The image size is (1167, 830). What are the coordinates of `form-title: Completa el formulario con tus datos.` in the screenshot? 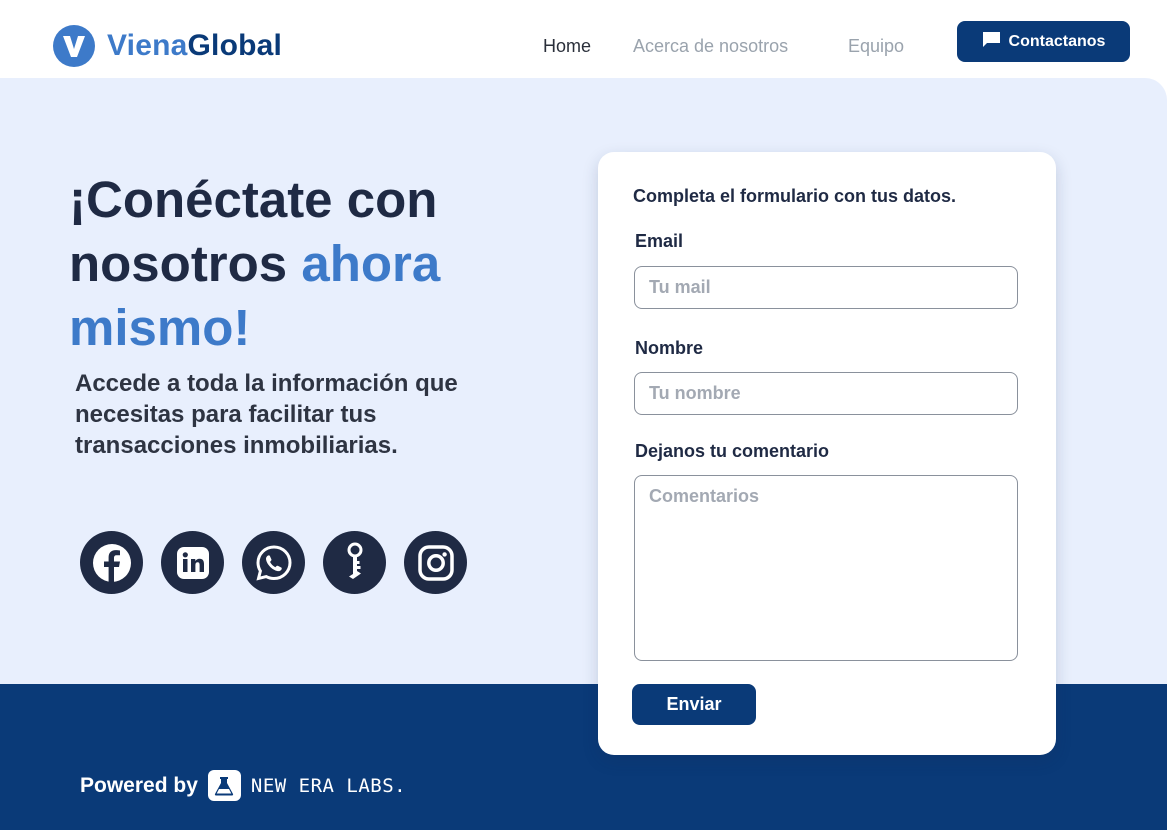 It's located at (795, 196).